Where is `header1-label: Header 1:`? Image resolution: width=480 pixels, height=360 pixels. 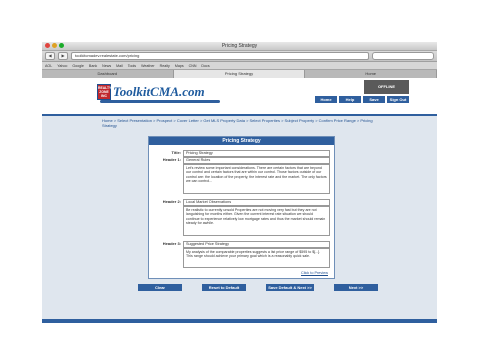
header1-label: Header 1: is located at coordinates (171, 159).